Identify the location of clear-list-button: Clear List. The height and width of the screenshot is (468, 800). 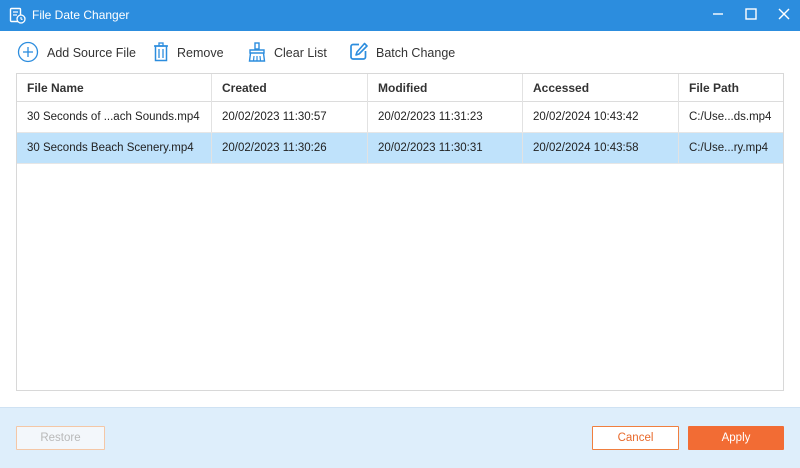
(287, 53).